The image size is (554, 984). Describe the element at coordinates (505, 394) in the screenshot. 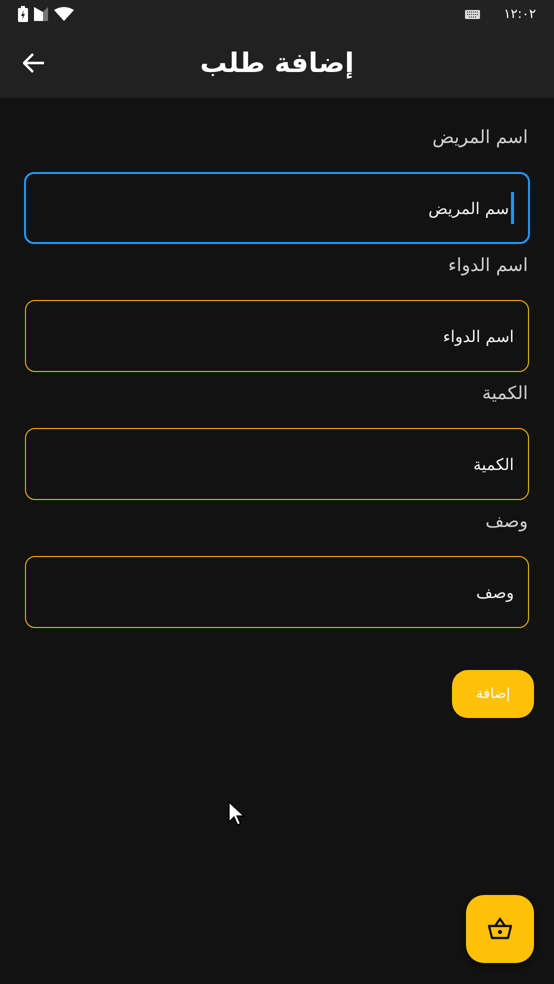

I see `field-label: الكمية` at that location.